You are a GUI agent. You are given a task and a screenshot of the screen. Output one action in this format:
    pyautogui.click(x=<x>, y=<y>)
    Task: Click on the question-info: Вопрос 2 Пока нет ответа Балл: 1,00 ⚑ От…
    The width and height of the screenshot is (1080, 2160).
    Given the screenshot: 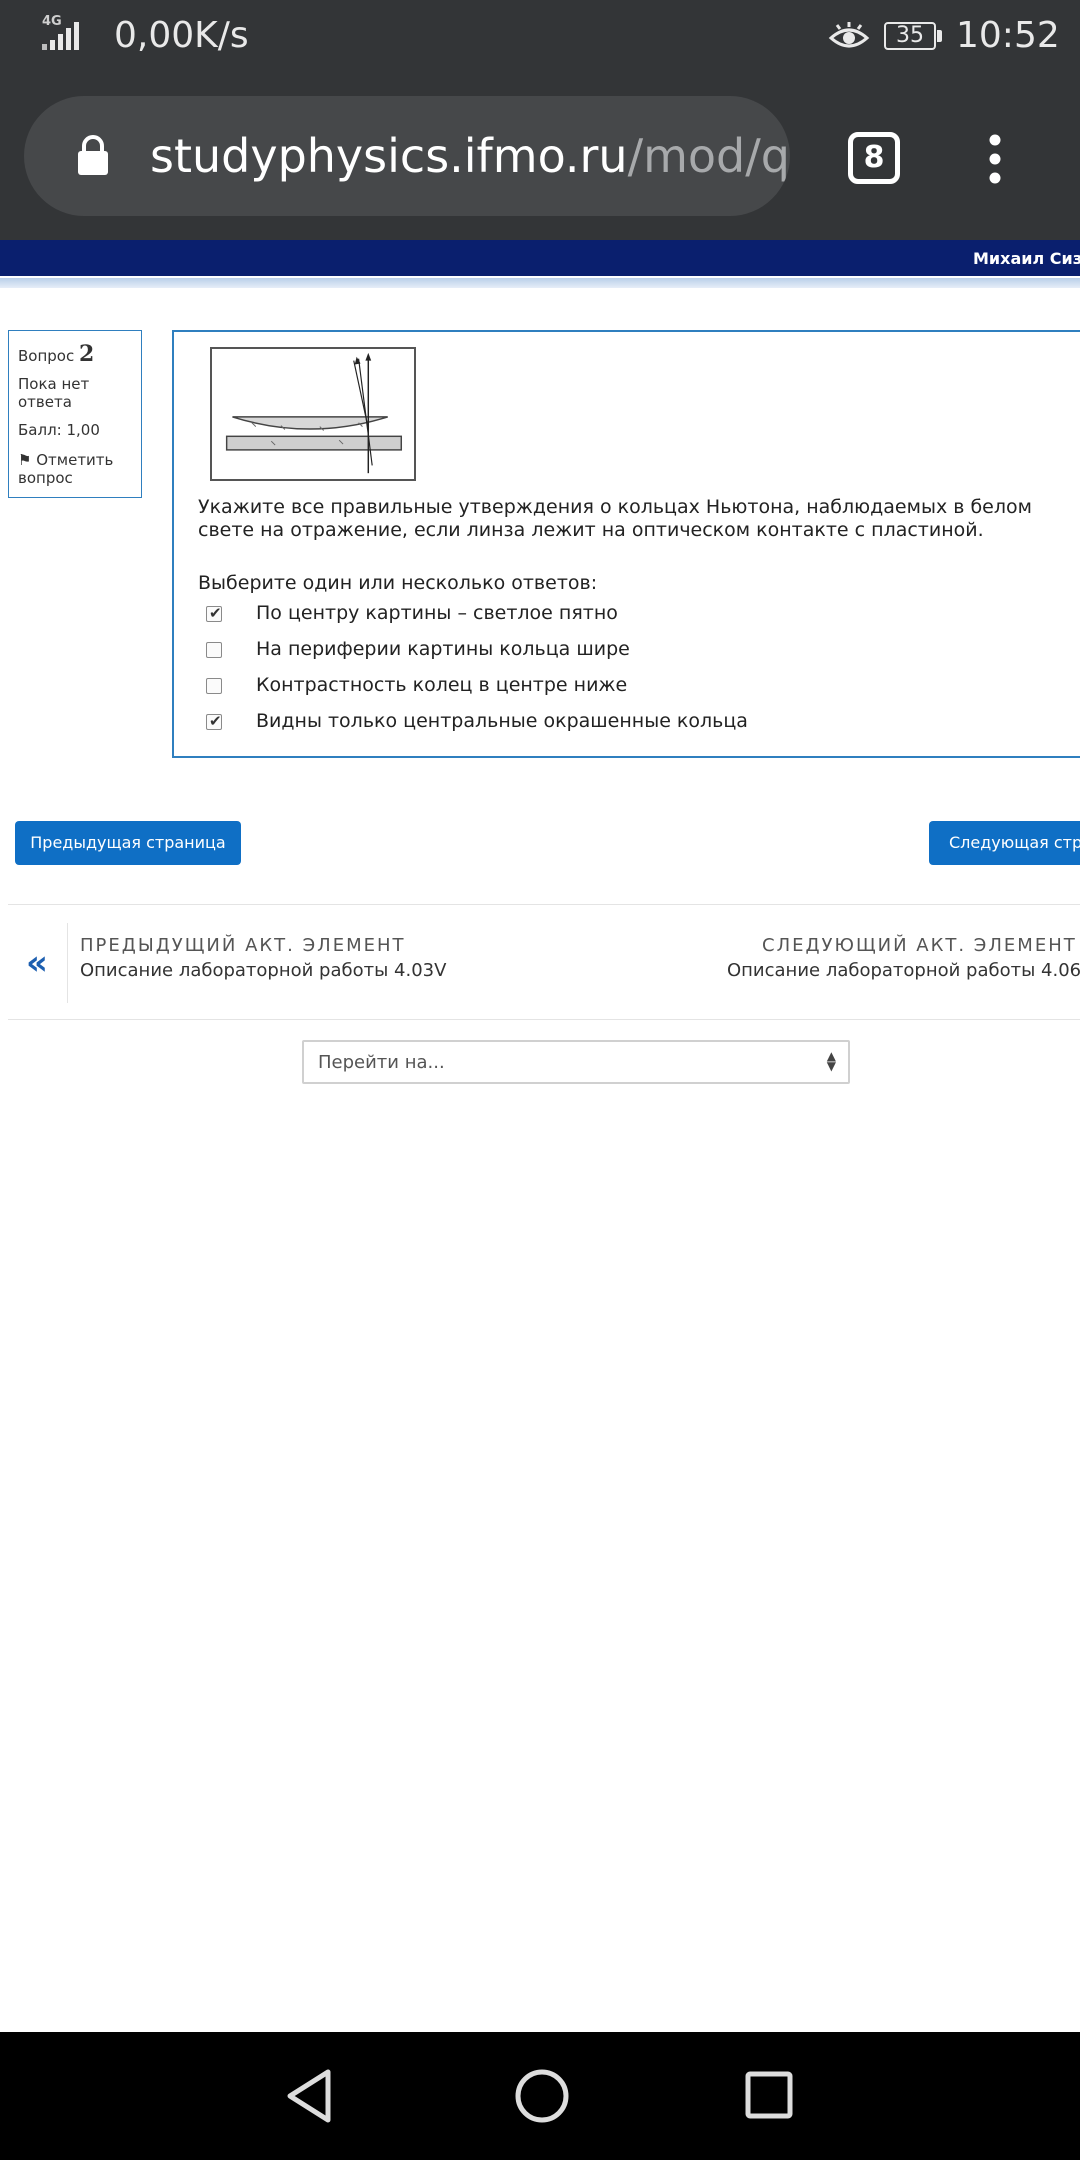 What is the action you would take?
    pyautogui.click(x=75, y=414)
    